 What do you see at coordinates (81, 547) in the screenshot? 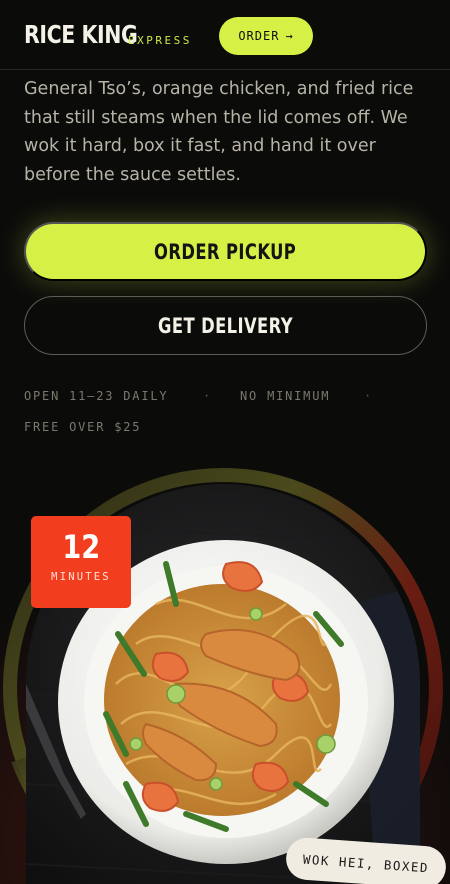
I see `prep-time-value: 12` at bounding box center [81, 547].